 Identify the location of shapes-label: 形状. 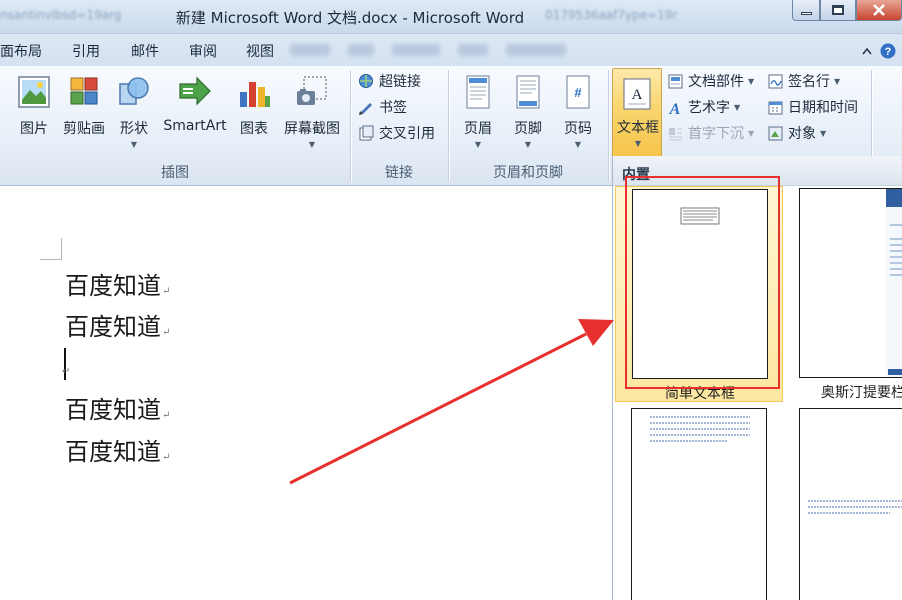
(134, 129).